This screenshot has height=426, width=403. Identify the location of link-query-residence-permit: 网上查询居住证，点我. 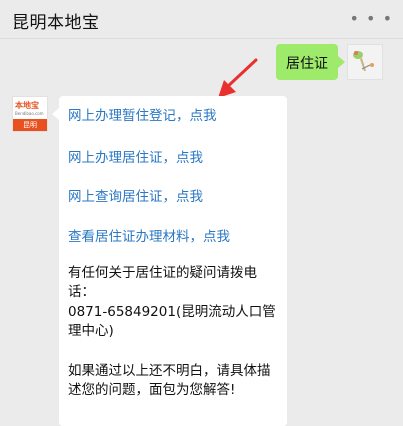
(135, 195).